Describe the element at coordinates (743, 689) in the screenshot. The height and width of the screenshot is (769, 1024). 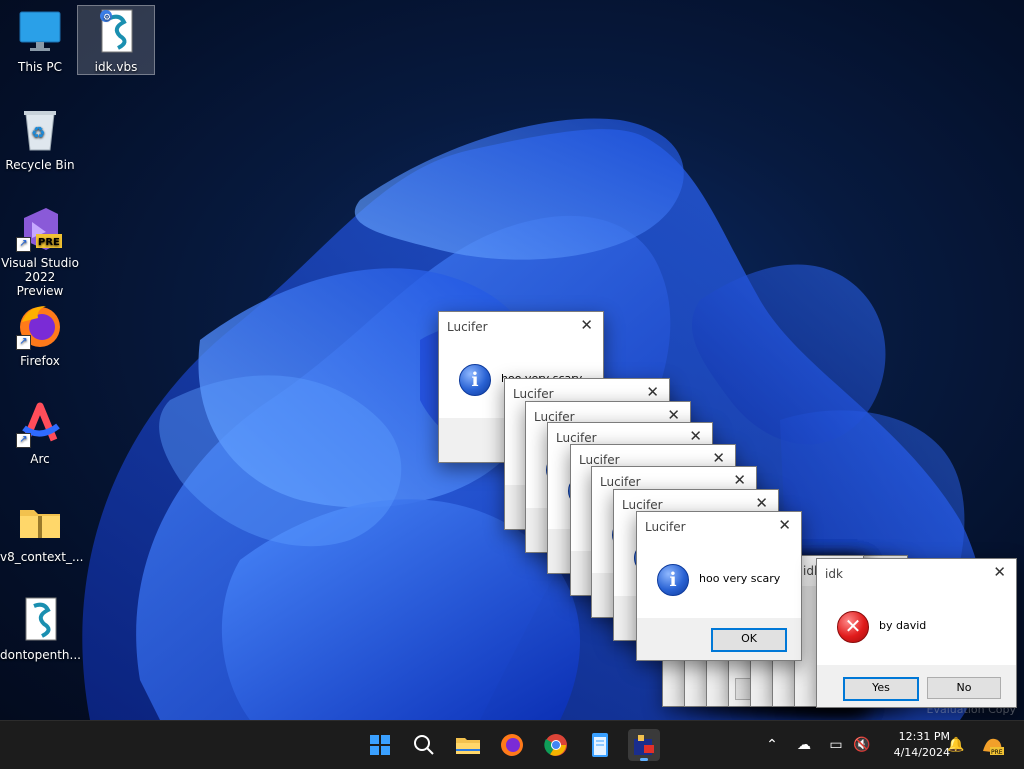
I see `ok-button` at that location.